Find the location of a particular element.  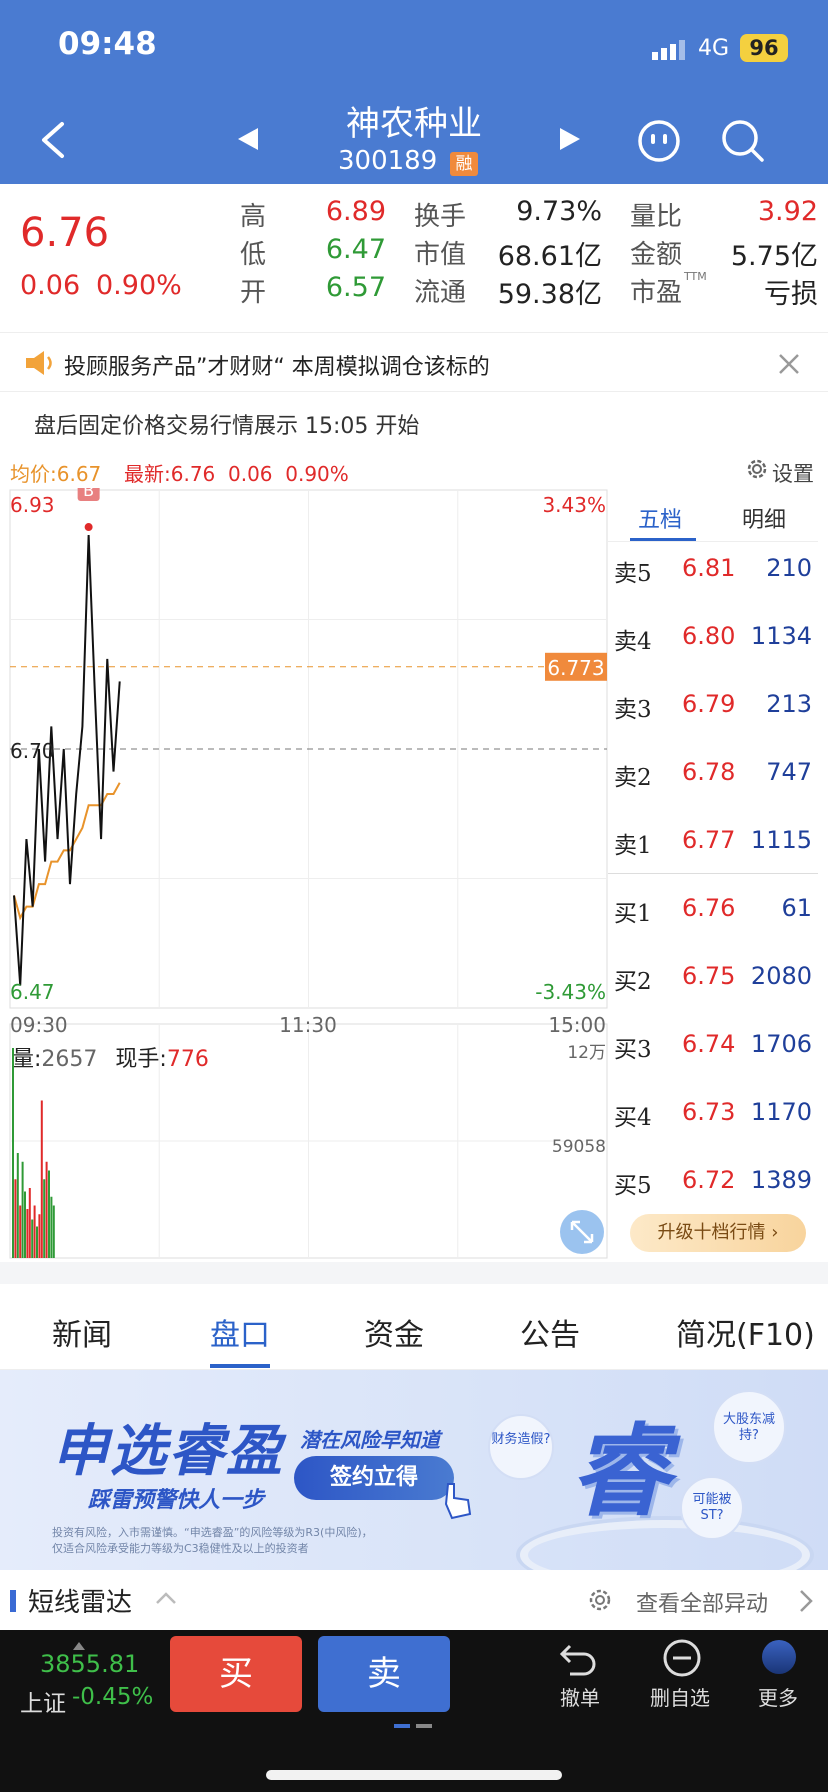

stat-value: 9.73% is located at coordinates (559, 211).